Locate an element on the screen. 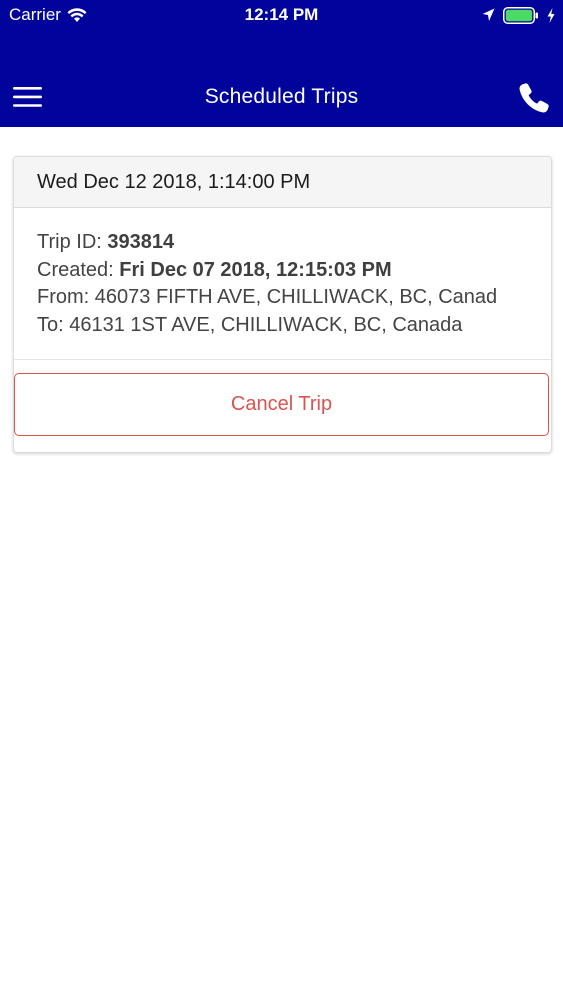  from-address: 46073 FIFTH AVE, CHILLIWACK, BC, Canad is located at coordinates (296, 297).